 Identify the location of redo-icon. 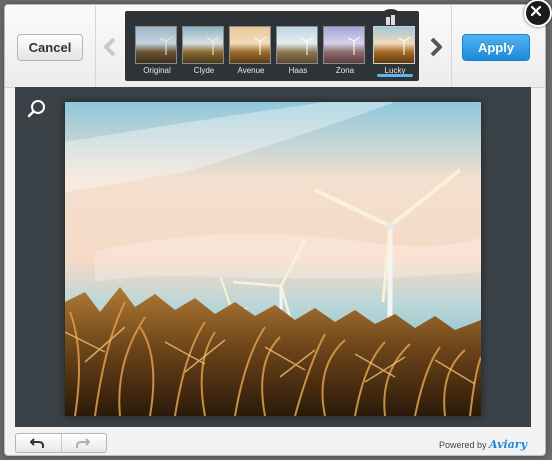
(84, 443).